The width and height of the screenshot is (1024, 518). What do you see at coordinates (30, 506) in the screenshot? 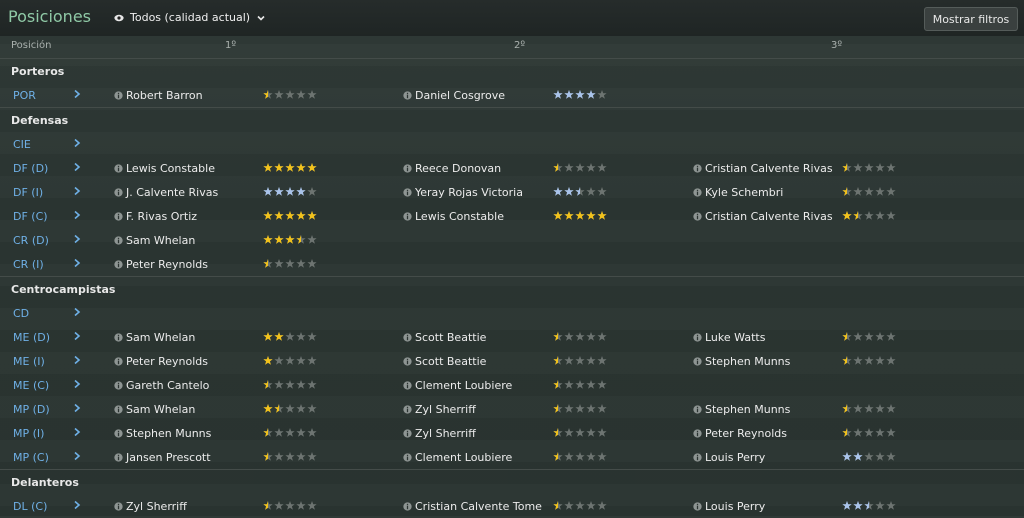
I see `position-link: DL (C)` at bounding box center [30, 506].